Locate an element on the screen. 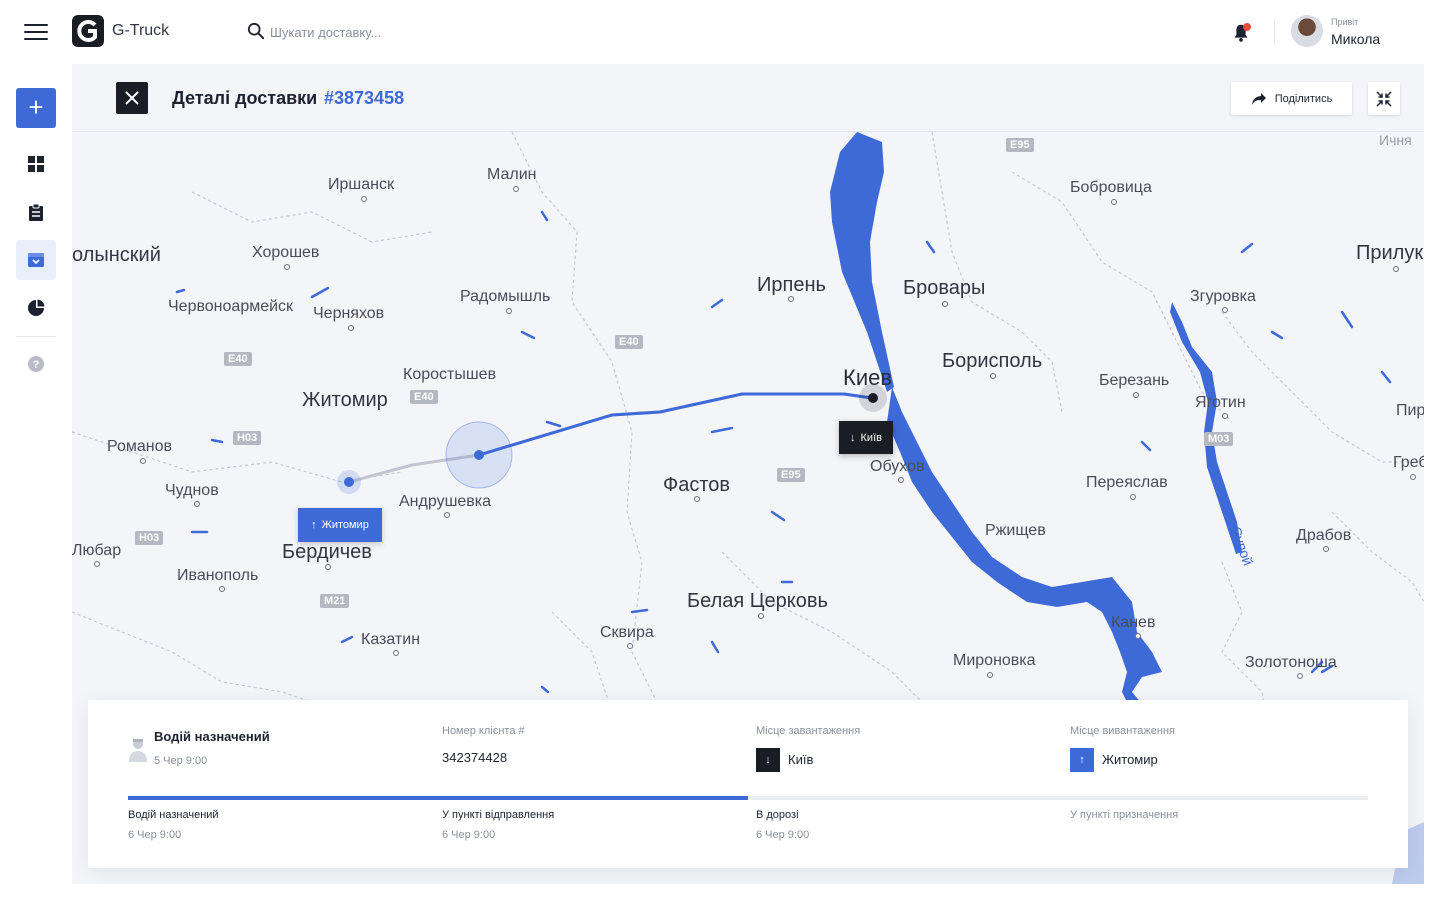 The height and width of the screenshot is (900, 1440). city-label: Ирпень is located at coordinates (791, 285).